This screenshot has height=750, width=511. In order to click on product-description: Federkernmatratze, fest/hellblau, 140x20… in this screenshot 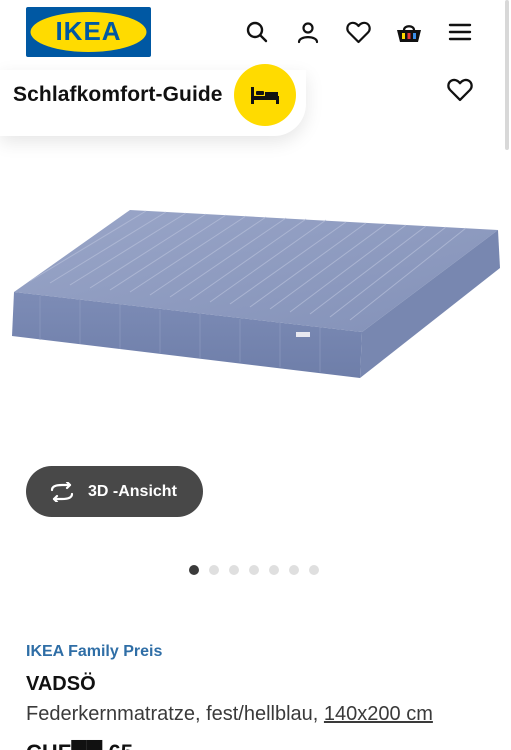, I will do `click(229, 714)`.